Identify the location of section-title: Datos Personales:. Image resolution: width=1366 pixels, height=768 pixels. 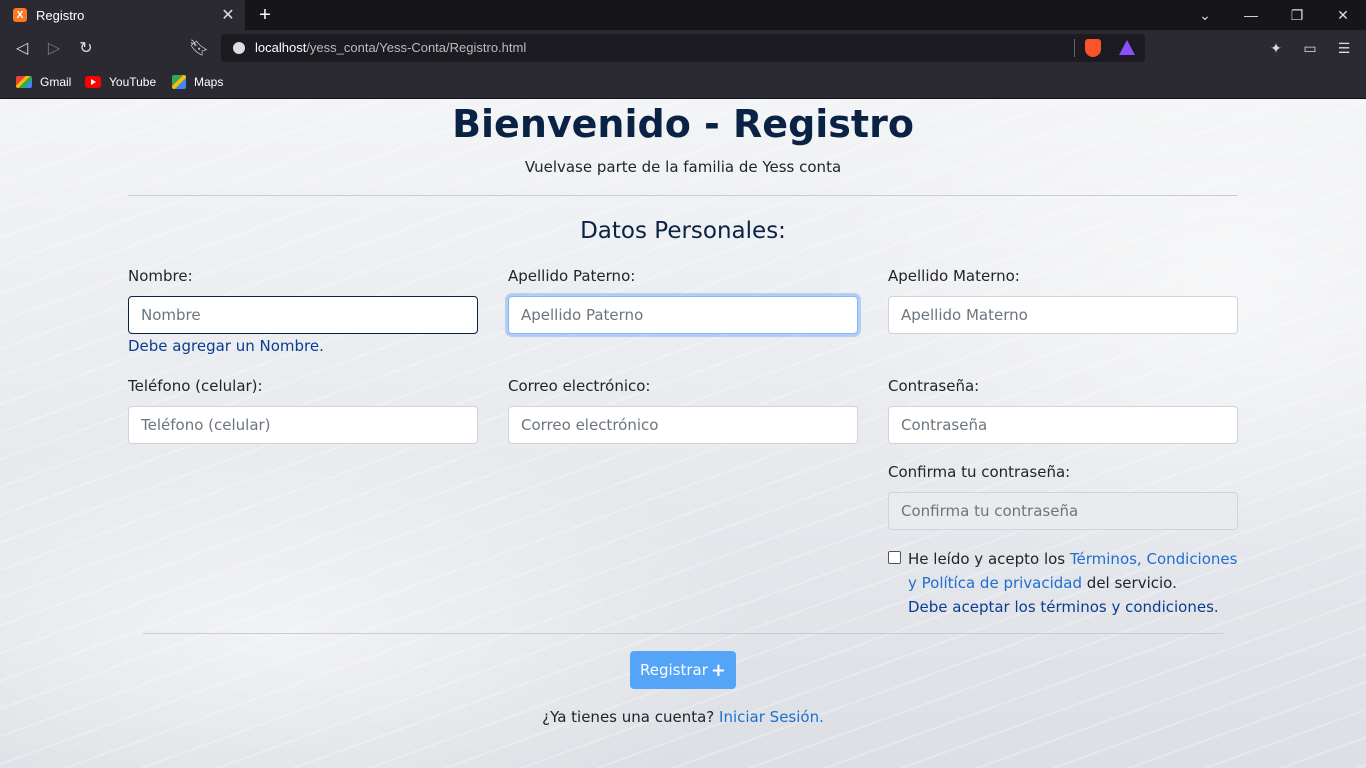
(683, 231).